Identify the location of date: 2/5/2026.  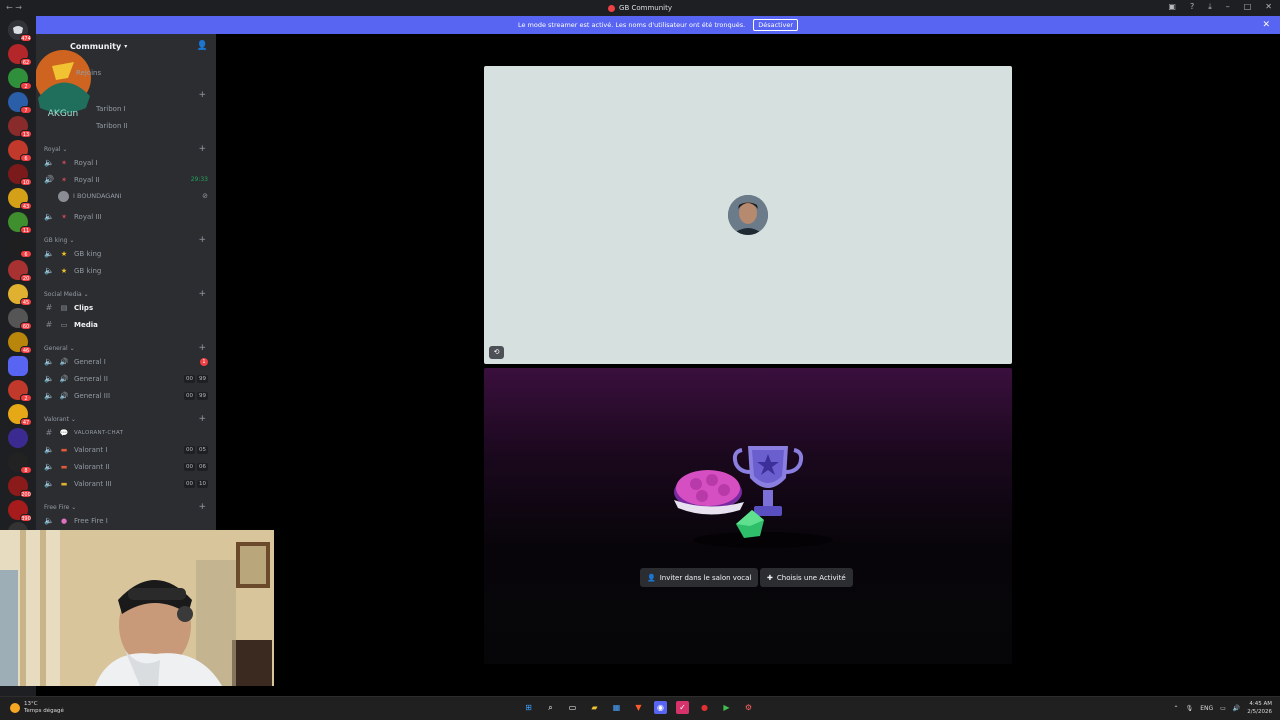
(1259, 712).